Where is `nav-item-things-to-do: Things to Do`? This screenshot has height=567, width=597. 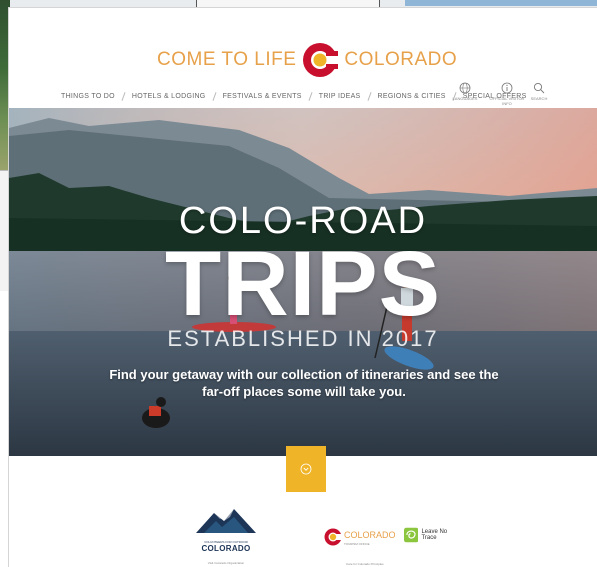 nav-item-things-to-do: Things to Do is located at coordinates (88, 96).